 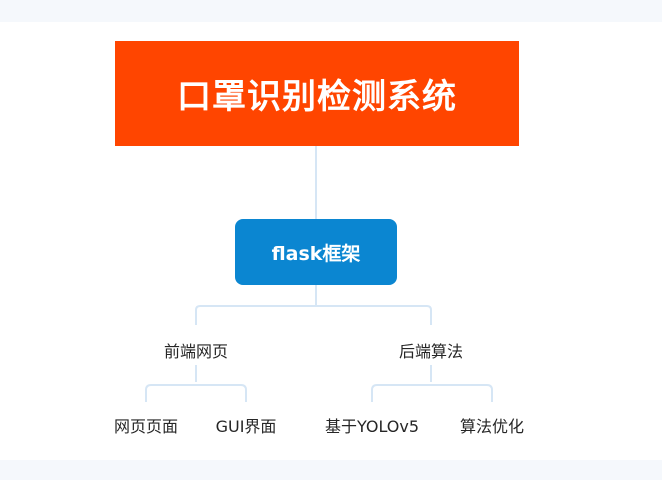 I want to click on root-node-label: 口罩识别检测系统, so click(x=317, y=97).